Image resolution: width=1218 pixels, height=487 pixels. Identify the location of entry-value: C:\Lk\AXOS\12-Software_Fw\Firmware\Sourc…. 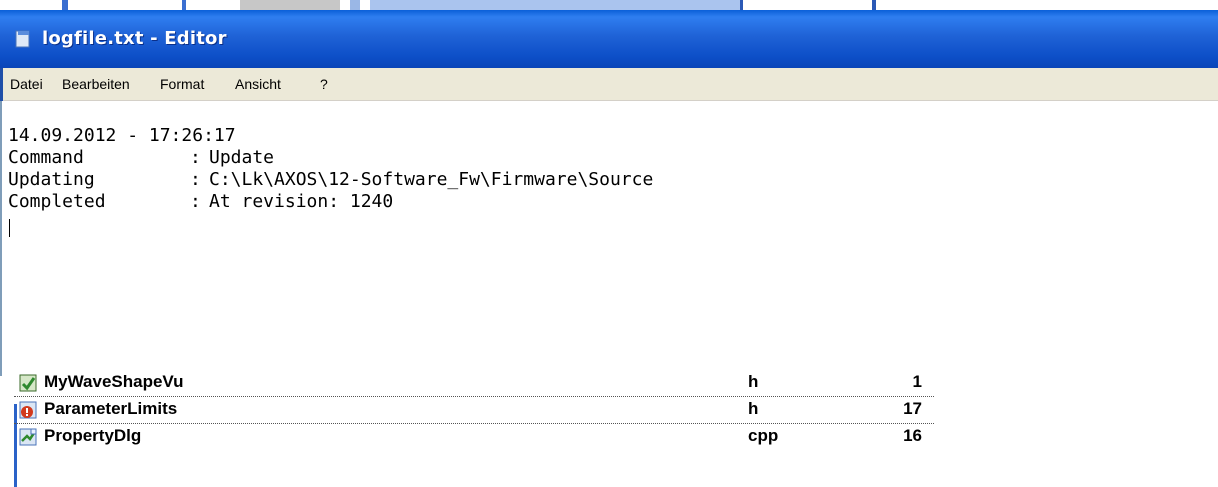
(431, 179).